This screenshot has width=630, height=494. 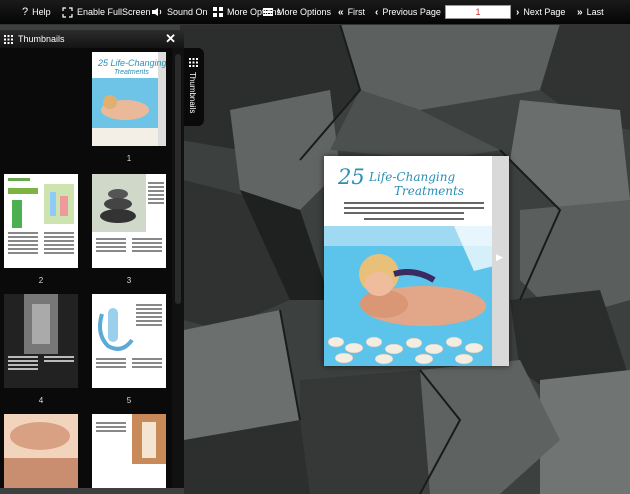 I want to click on page-3-thumbnail-image, so click(x=129, y=221).